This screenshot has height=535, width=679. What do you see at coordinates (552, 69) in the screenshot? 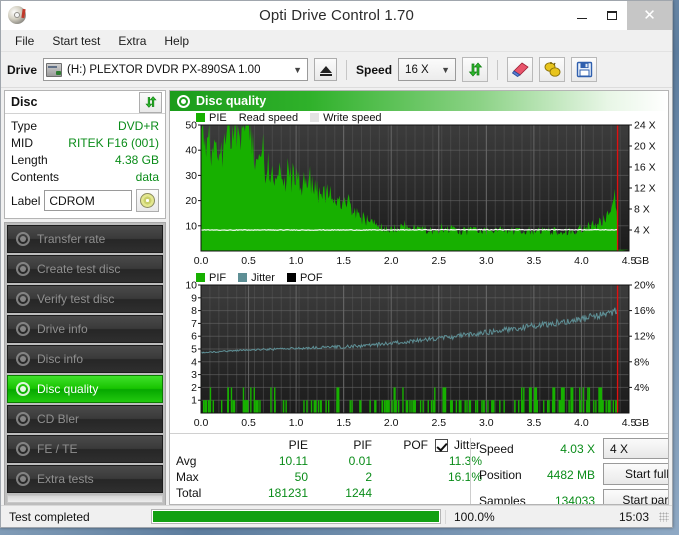
I see `plug-button` at bounding box center [552, 69].